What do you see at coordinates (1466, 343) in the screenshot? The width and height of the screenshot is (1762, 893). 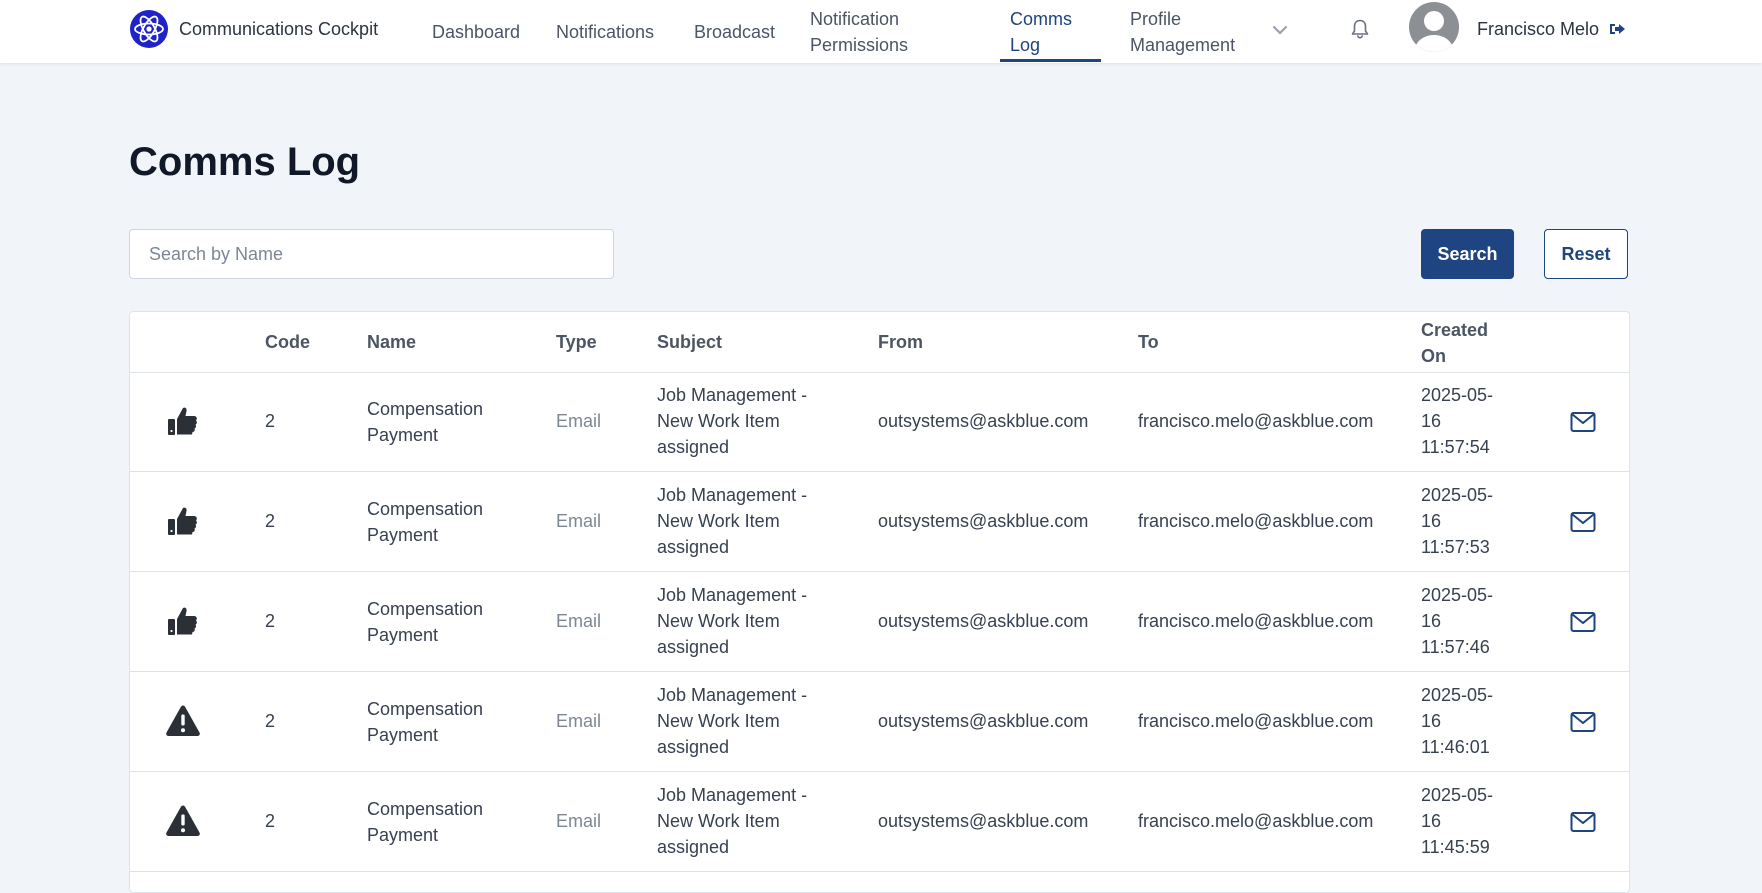 I see `header-created-on: Created On` at bounding box center [1466, 343].